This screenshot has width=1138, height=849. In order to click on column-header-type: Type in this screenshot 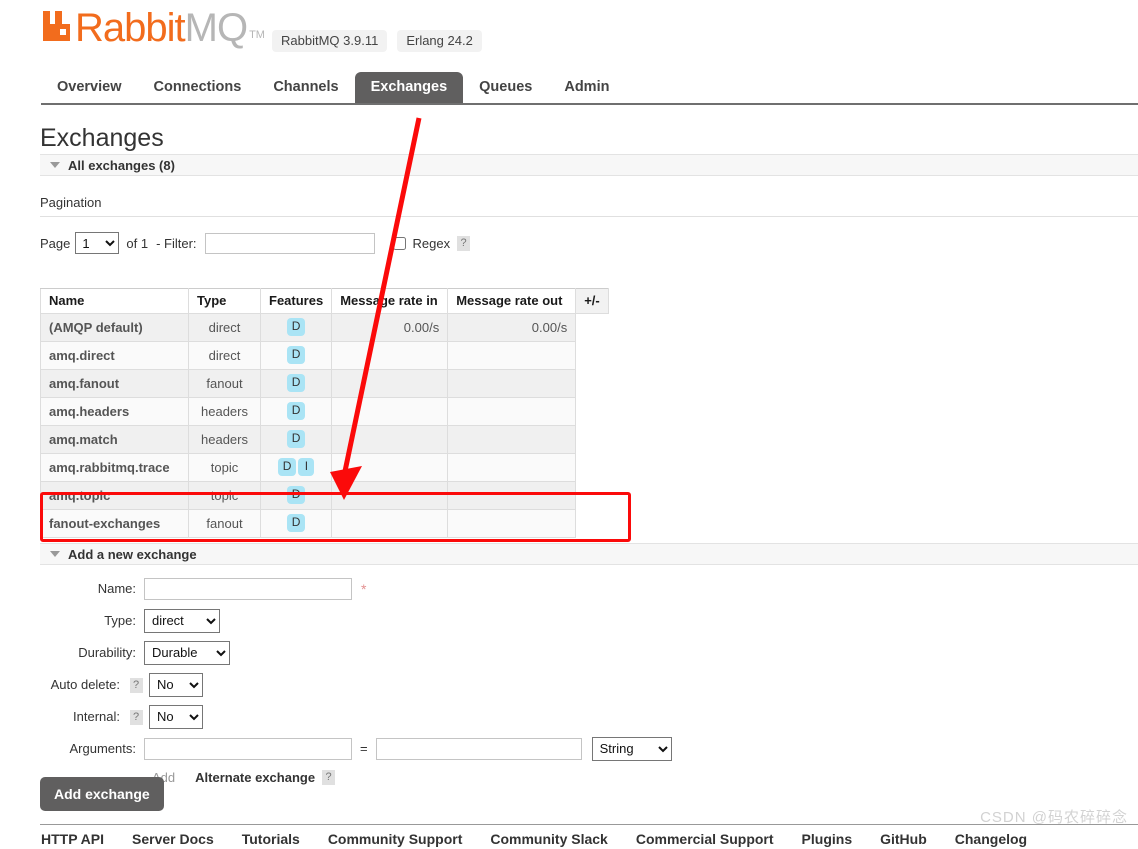, I will do `click(224, 301)`.